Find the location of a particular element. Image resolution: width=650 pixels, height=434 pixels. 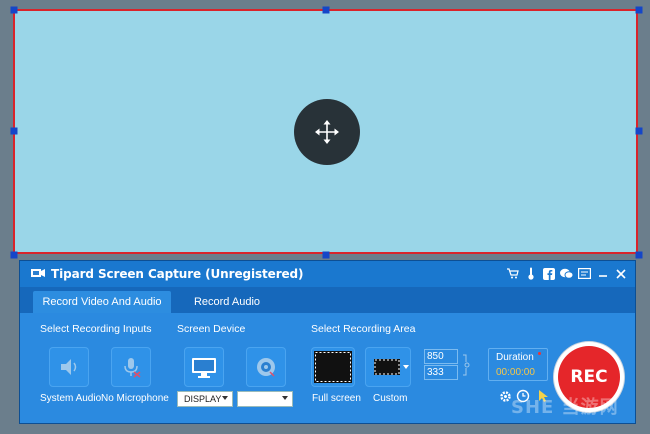

display-button is located at coordinates (204, 367).